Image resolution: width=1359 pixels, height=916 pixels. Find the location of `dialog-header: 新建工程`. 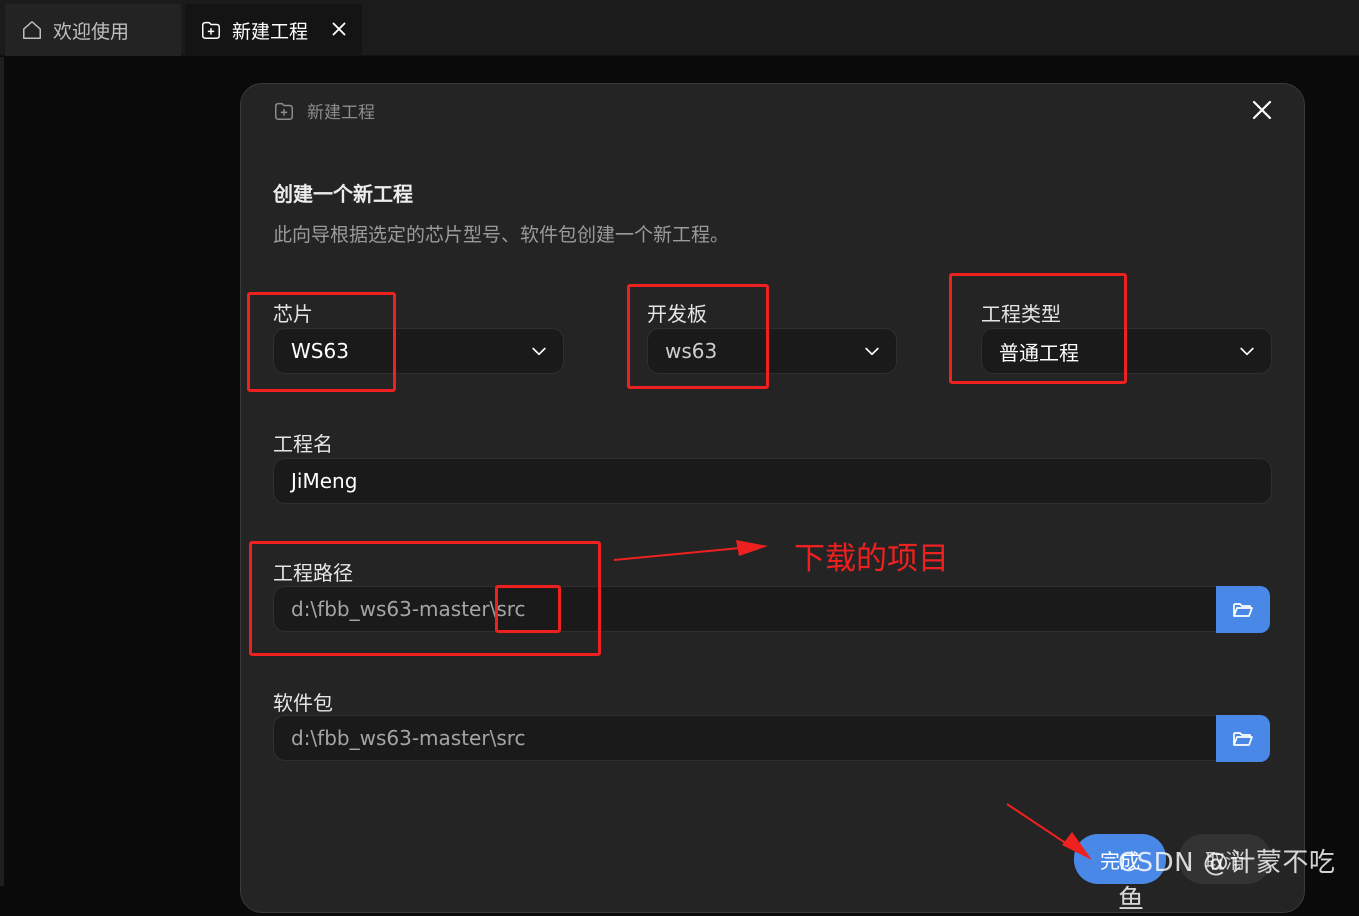

dialog-header: 新建工程 is located at coordinates (324, 110).